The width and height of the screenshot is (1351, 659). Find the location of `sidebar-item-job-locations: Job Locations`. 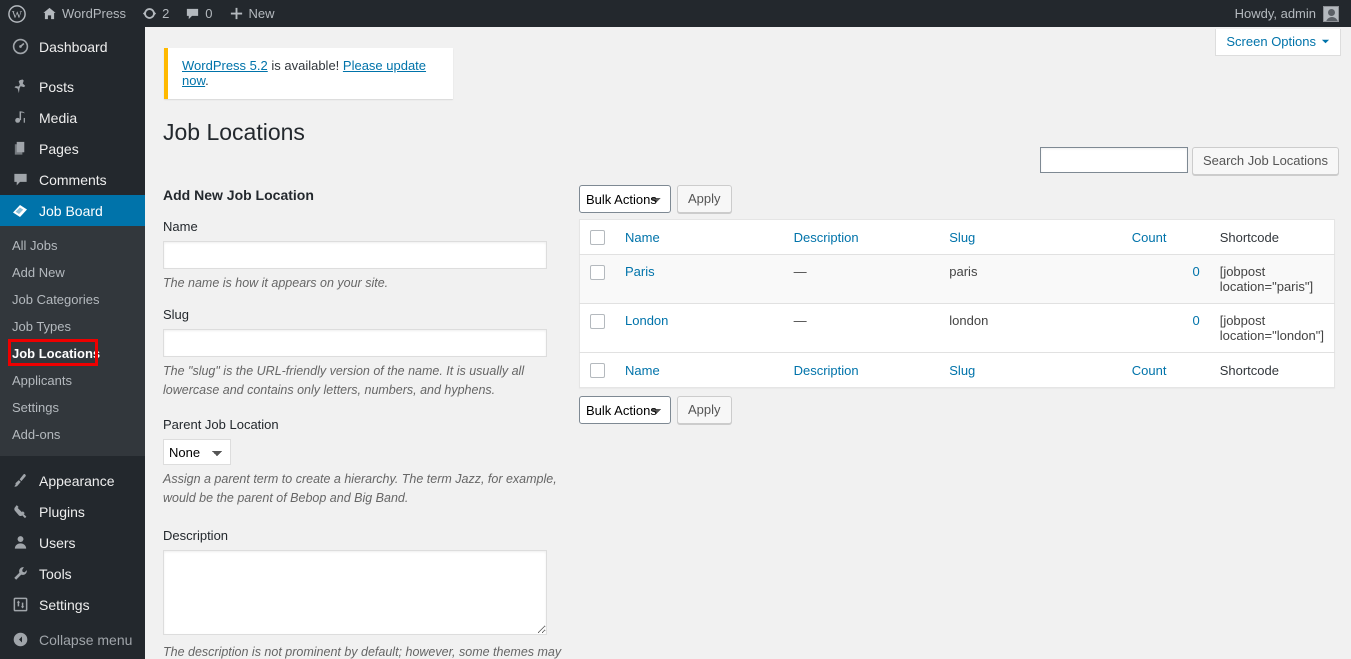

sidebar-item-job-locations: Job Locations is located at coordinates (72, 353).